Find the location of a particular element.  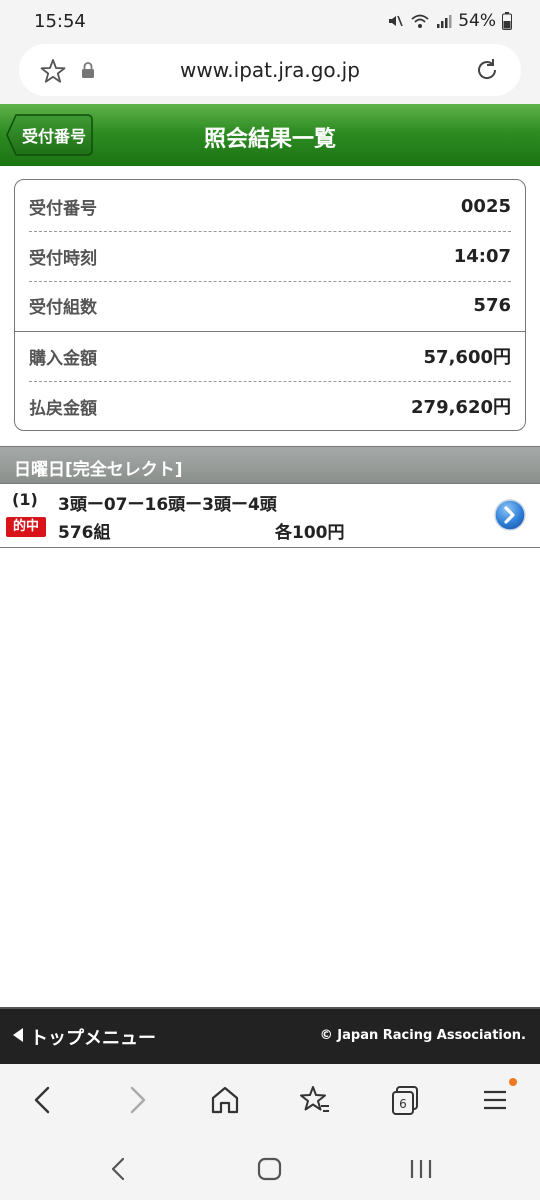

app-header: 受付番号 照会結果一覧 is located at coordinates (270, 135).